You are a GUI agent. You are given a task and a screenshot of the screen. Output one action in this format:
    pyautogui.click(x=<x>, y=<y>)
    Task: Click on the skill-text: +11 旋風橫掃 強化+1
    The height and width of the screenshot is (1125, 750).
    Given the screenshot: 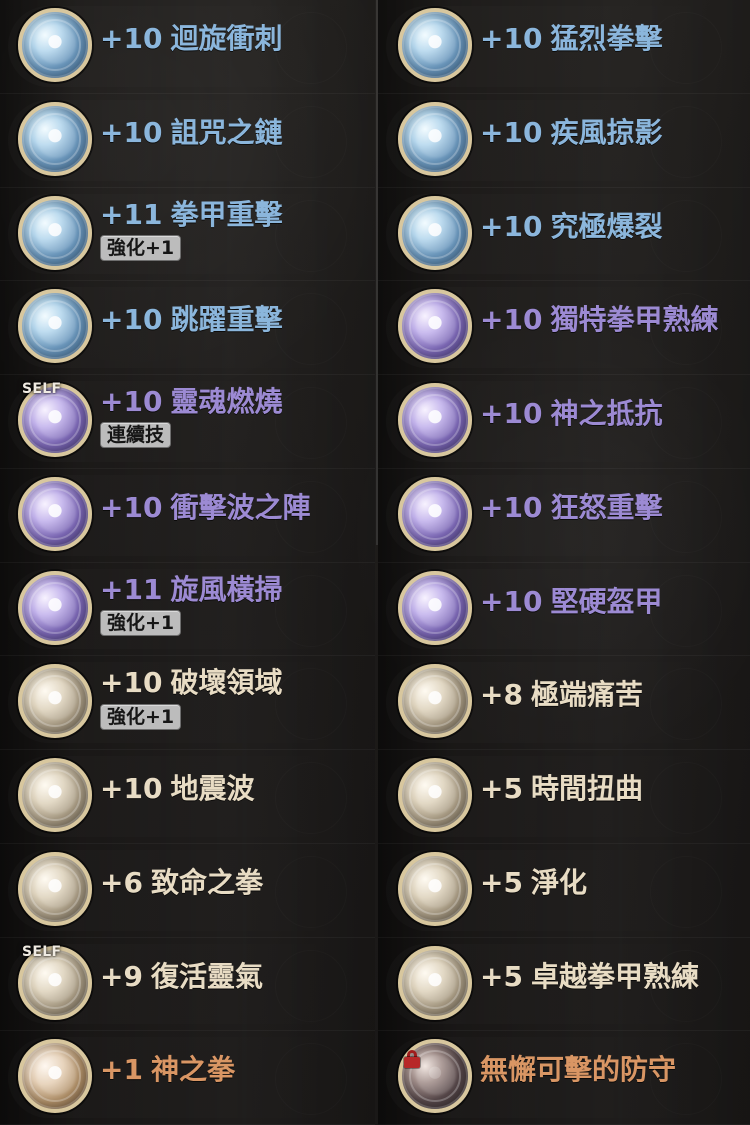 What is the action you would take?
    pyautogui.click(x=233, y=605)
    